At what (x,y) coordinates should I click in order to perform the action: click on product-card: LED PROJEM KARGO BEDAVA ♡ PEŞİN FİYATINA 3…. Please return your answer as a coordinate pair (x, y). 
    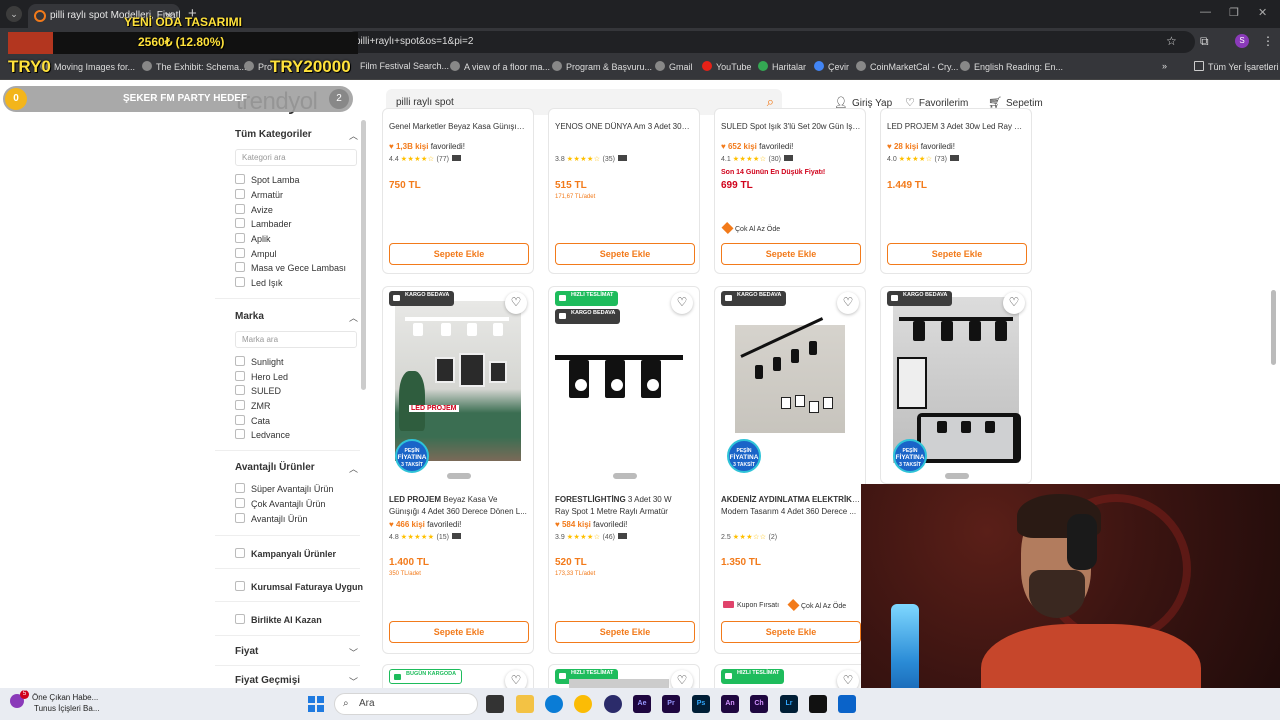
    Looking at the image, I should click on (458, 470).